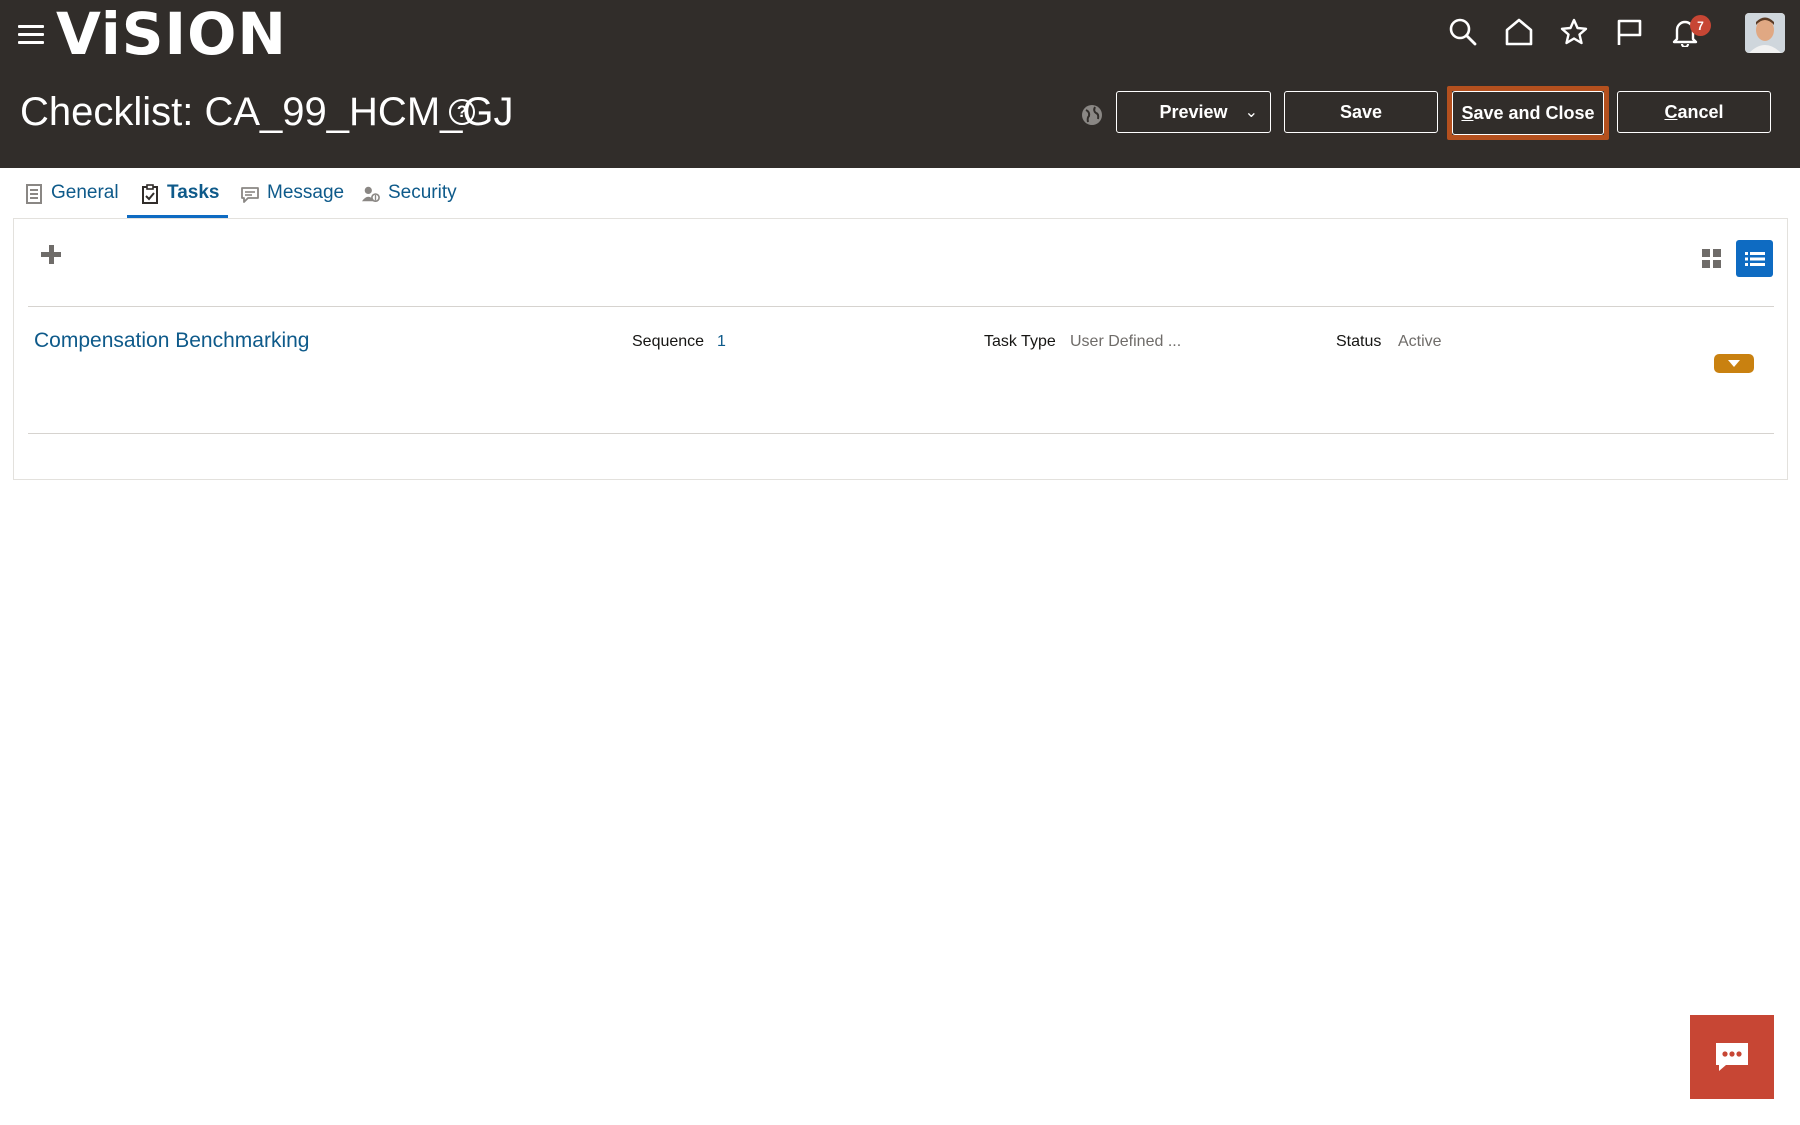 The width and height of the screenshot is (1800, 1125). What do you see at coordinates (171, 34) in the screenshot?
I see `vision-logo: ViSION` at bounding box center [171, 34].